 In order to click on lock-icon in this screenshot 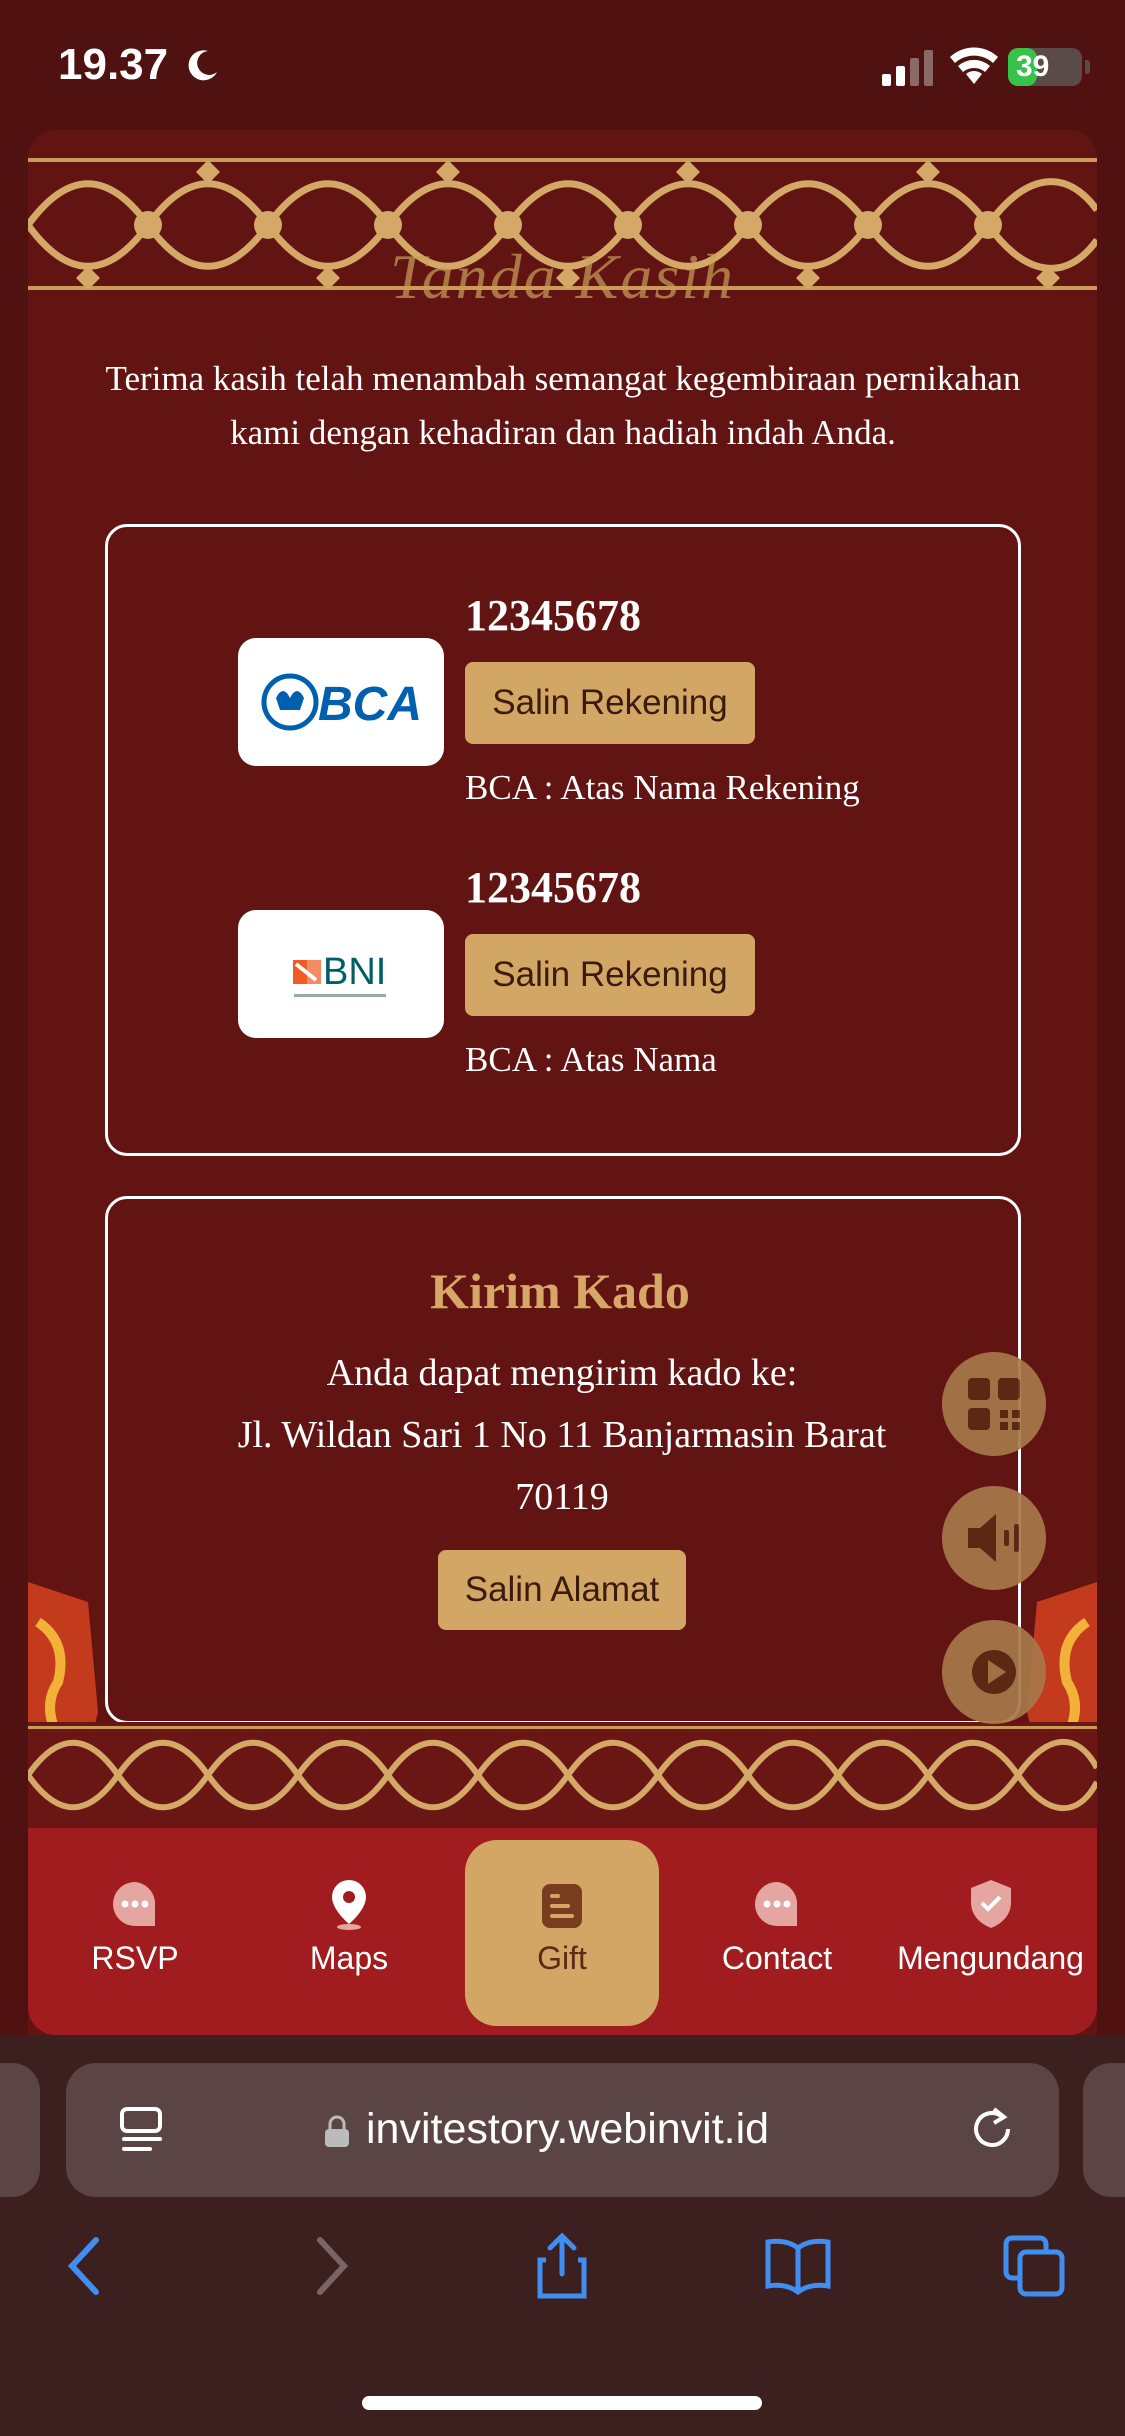, I will do `click(337, 2131)`.